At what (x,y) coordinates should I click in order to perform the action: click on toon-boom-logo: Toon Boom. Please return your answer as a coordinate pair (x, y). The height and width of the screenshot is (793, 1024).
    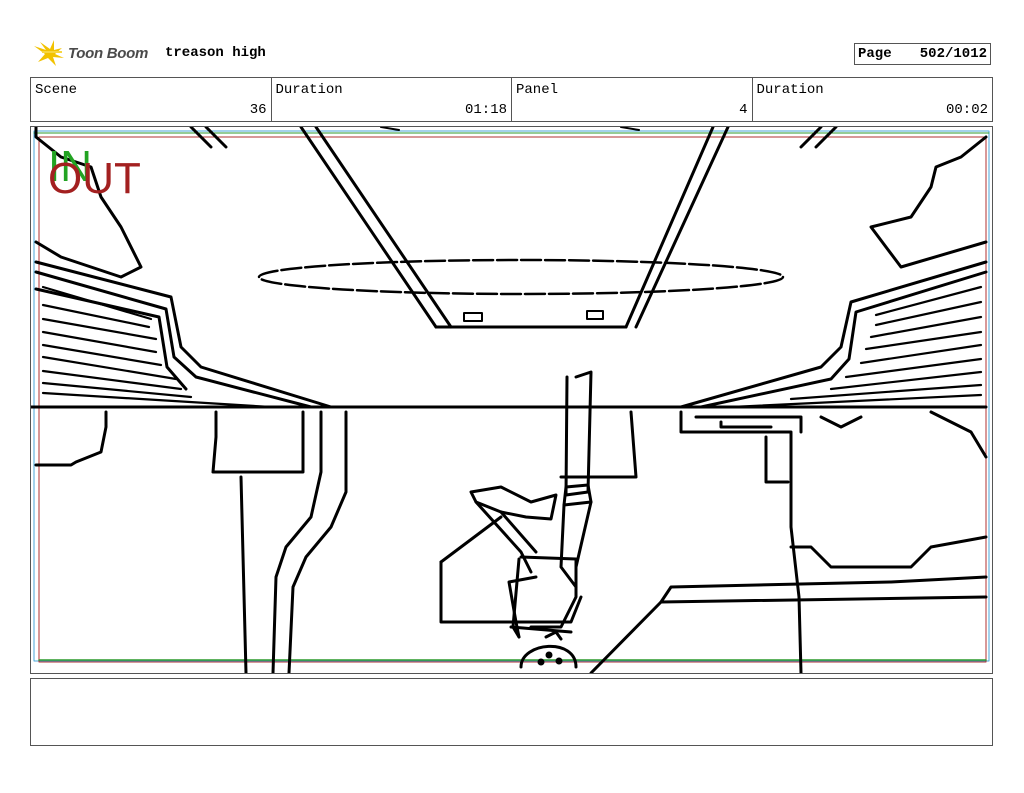
    Looking at the image, I should click on (90, 53).